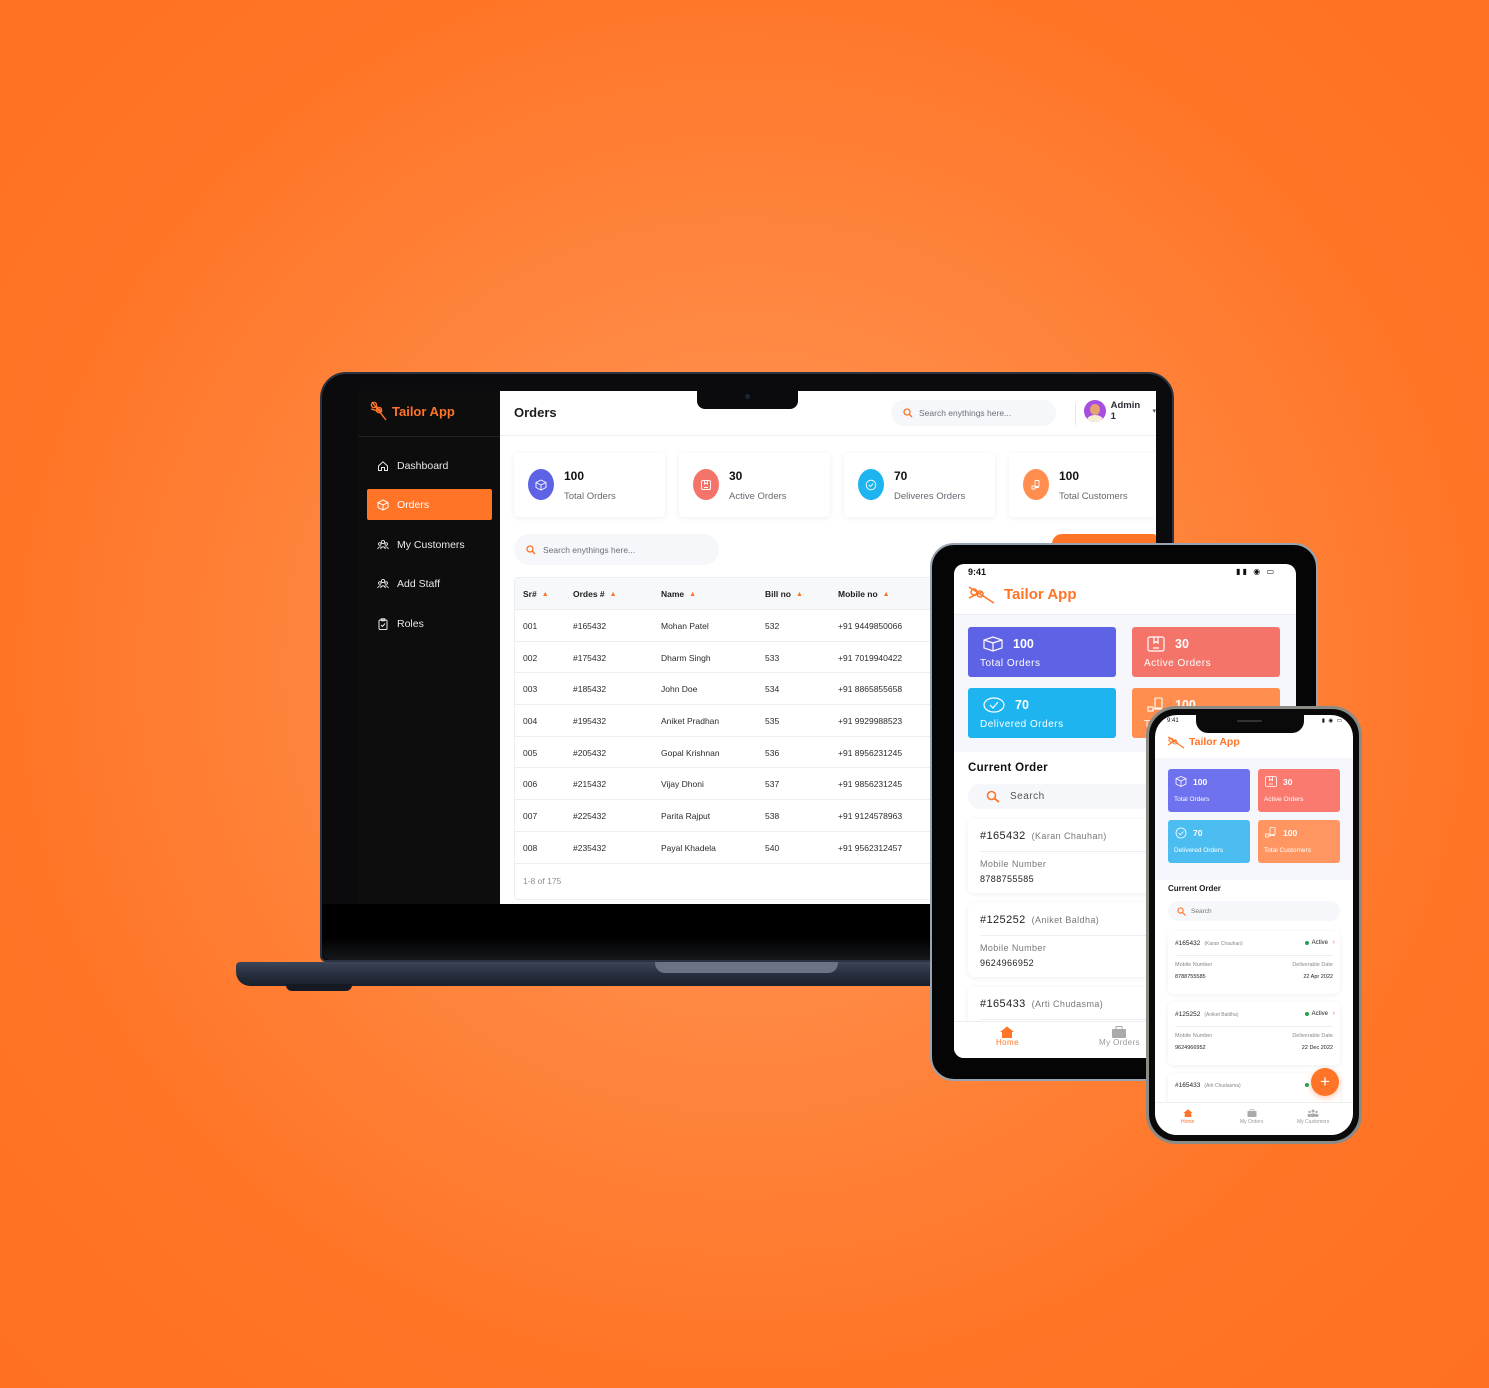  What do you see at coordinates (1093, 496) in the screenshot?
I see `stat-label: Total Customers` at bounding box center [1093, 496].